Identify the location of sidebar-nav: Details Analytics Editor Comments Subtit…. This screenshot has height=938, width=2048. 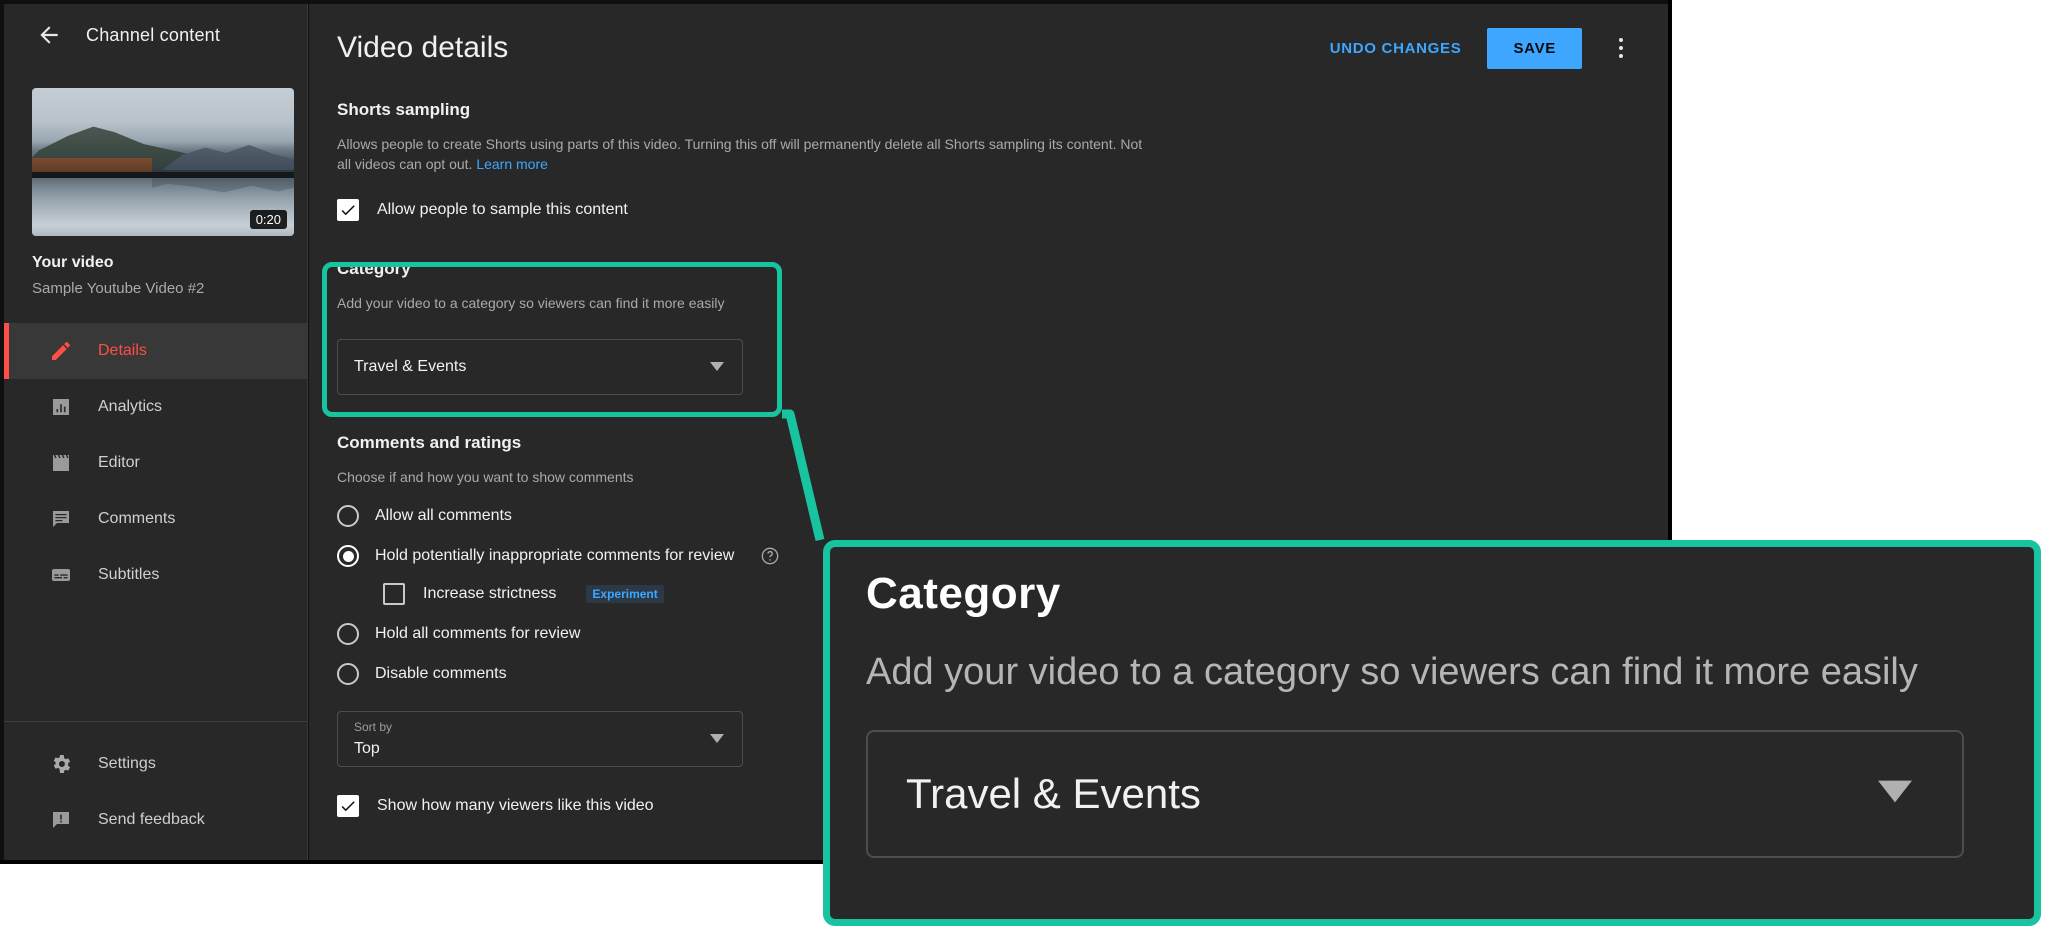
(155, 463).